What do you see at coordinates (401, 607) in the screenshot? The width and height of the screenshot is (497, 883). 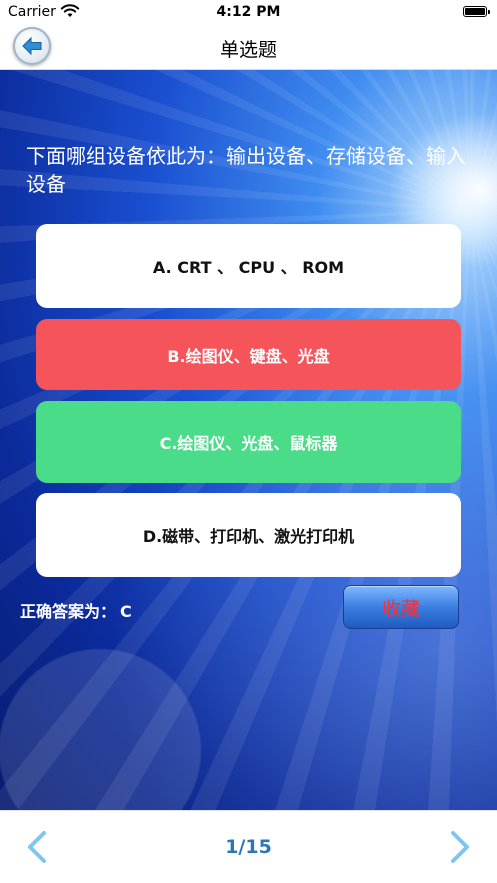 I see `favorite-button: 收藏` at bounding box center [401, 607].